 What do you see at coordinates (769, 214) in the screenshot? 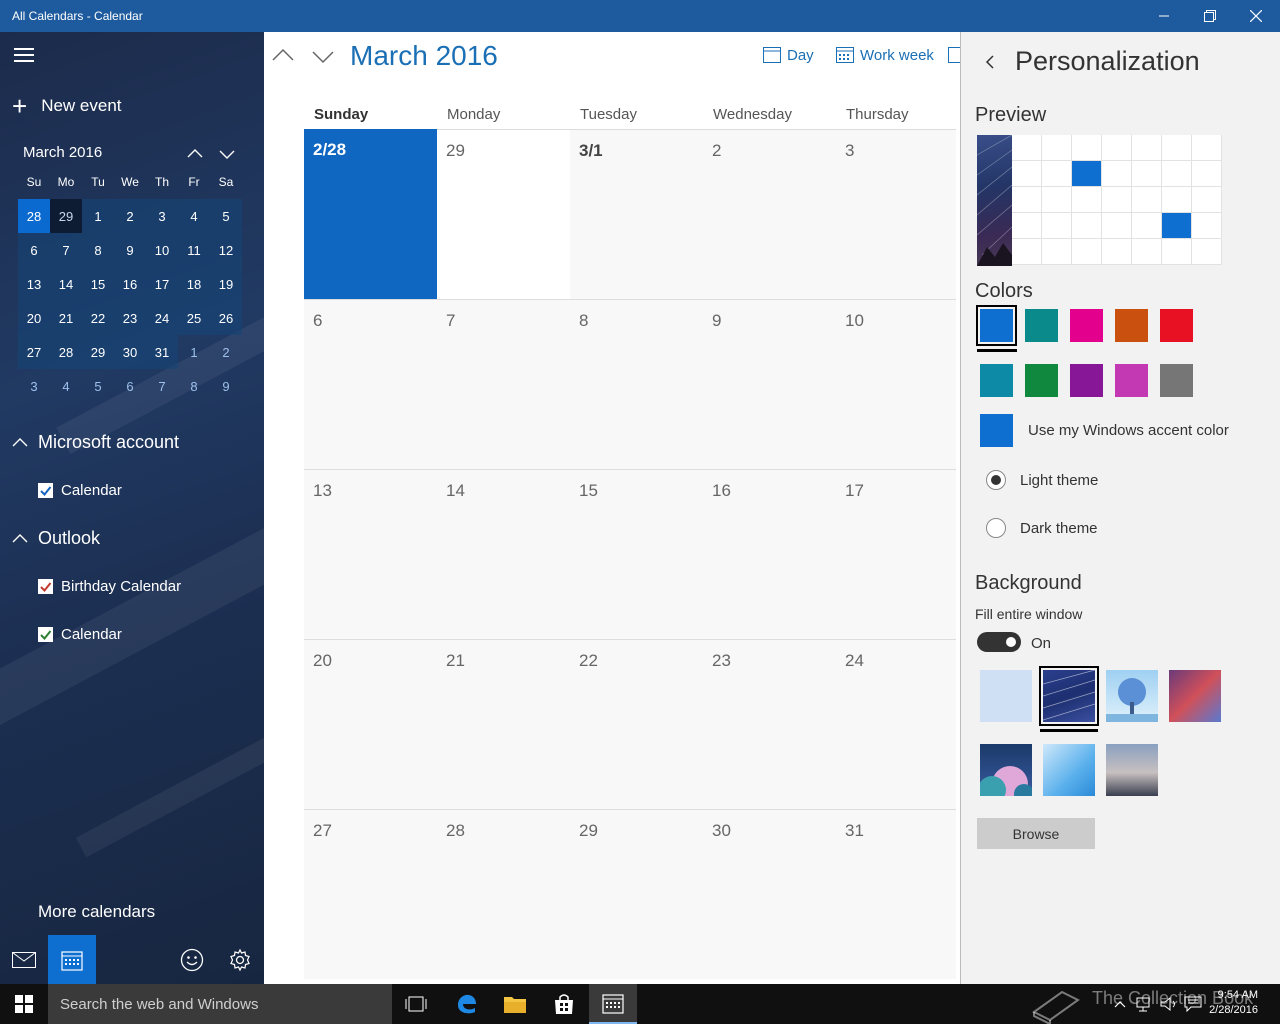
I see `day-cell: 2` at bounding box center [769, 214].